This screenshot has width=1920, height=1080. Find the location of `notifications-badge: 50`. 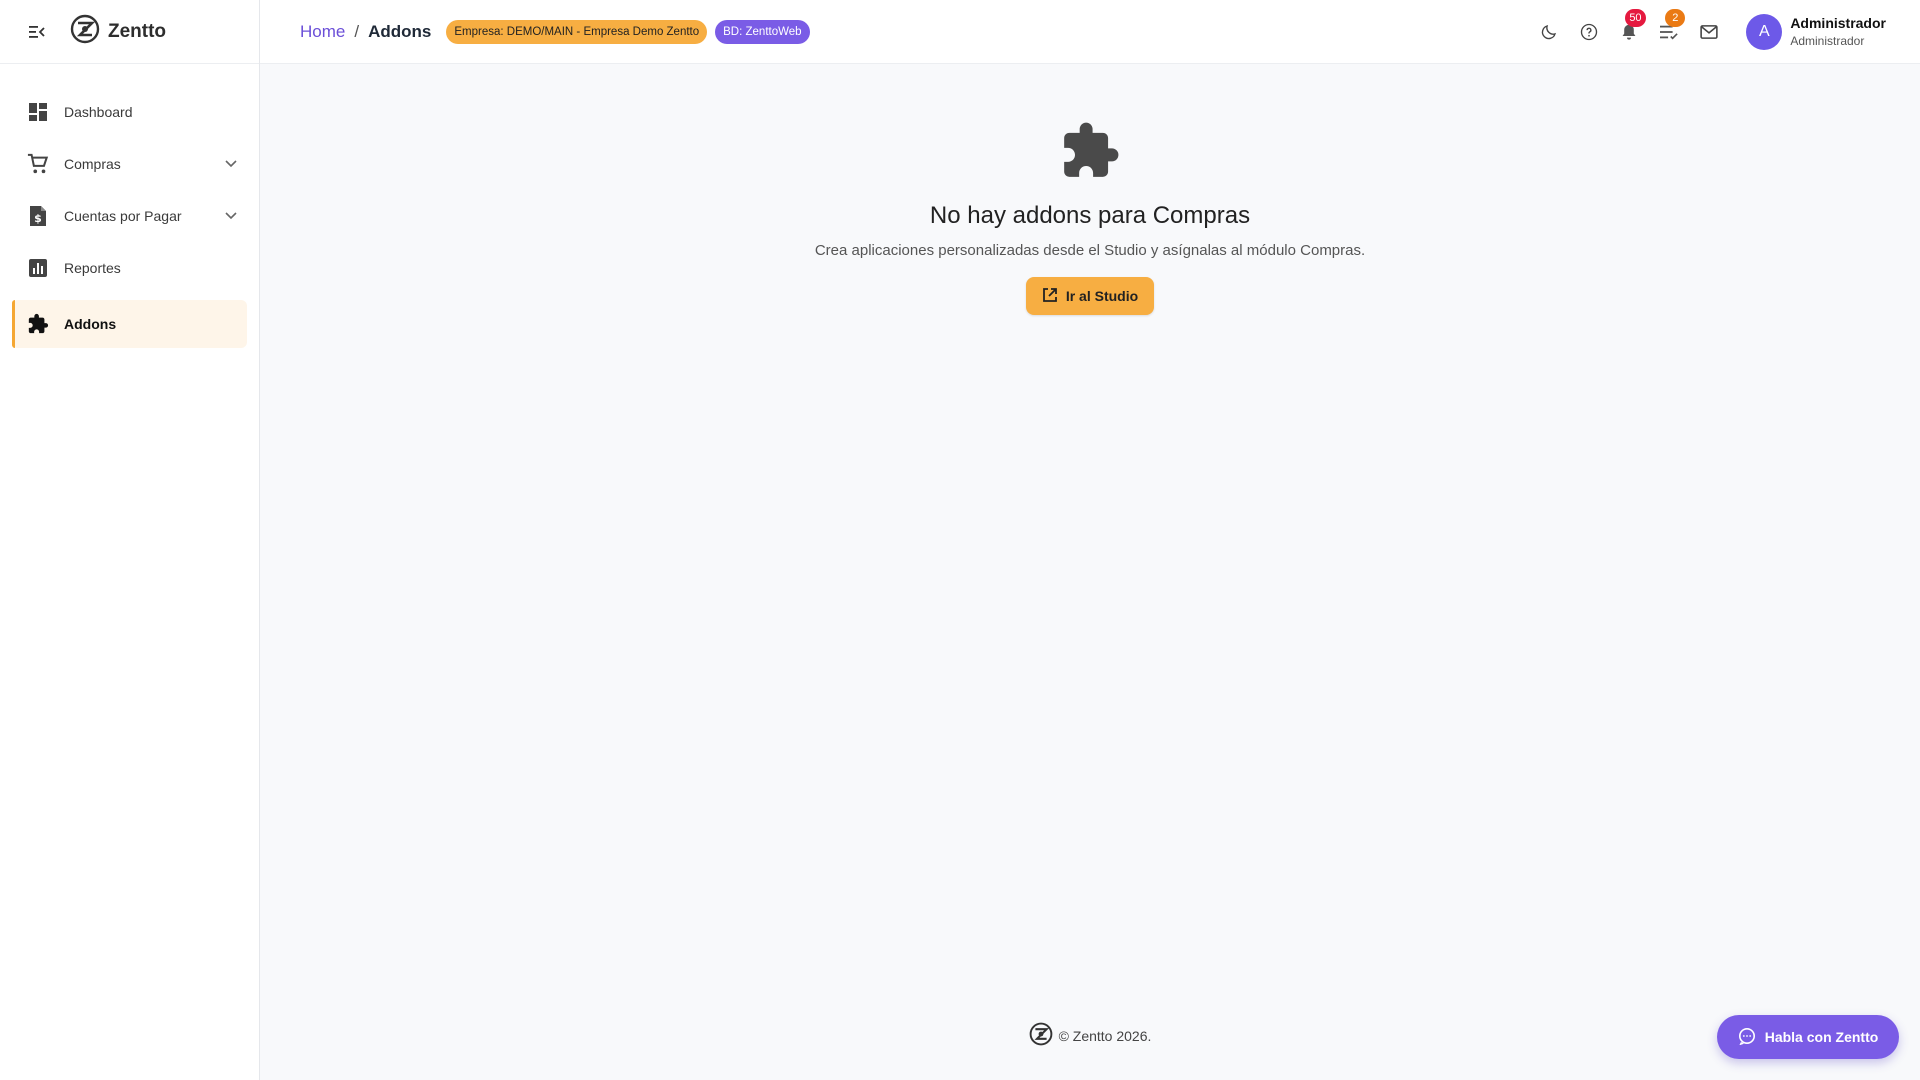

notifications-badge: 50 is located at coordinates (1635, 18).